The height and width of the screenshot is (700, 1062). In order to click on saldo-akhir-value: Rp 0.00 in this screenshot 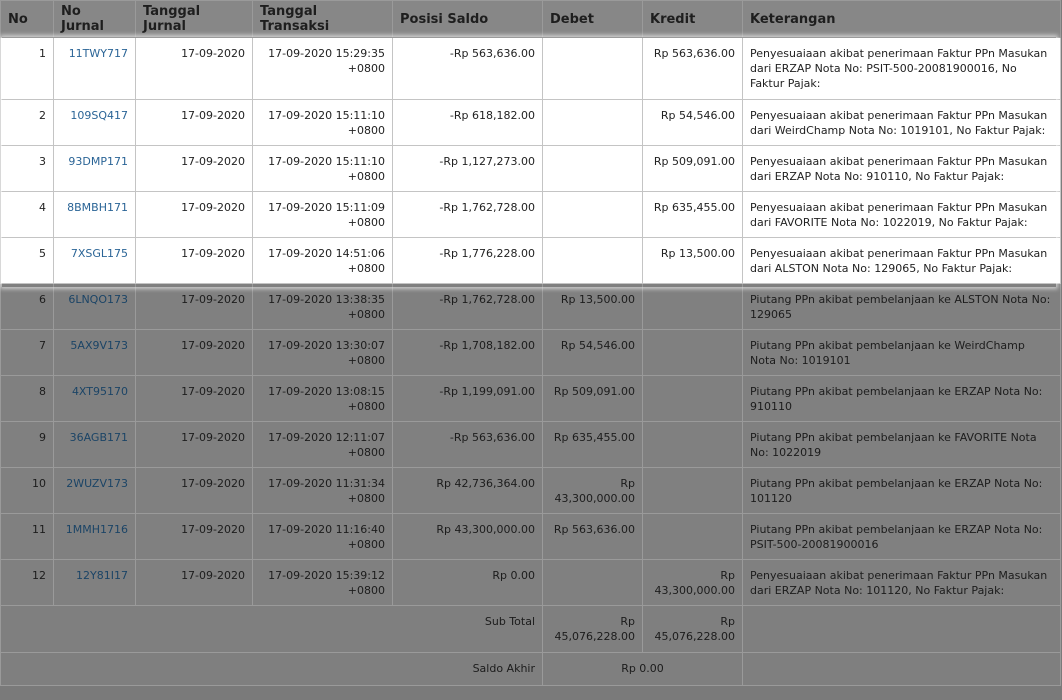, I will do `click(642, 669)`.